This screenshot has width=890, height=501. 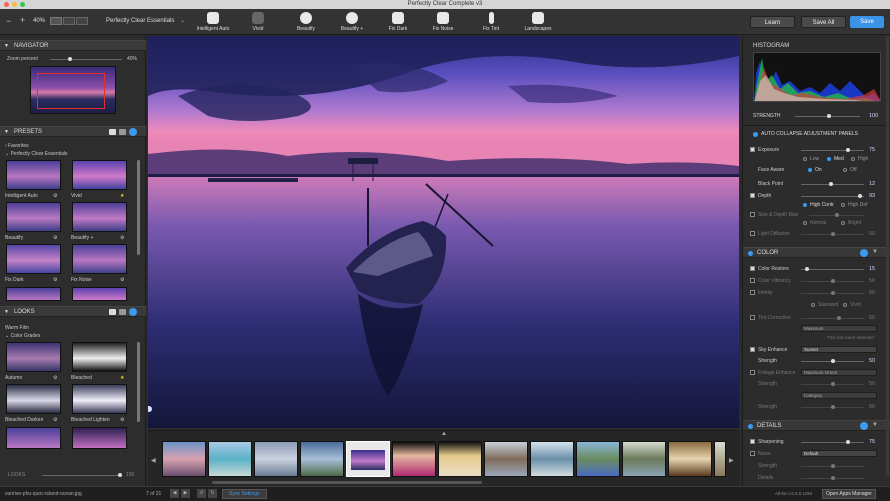 What do you see at coordinates (140, 21) in the screenshot?
I see `preset-selector: Perfectly Clear Essentials` at bounding box center [140, 21].